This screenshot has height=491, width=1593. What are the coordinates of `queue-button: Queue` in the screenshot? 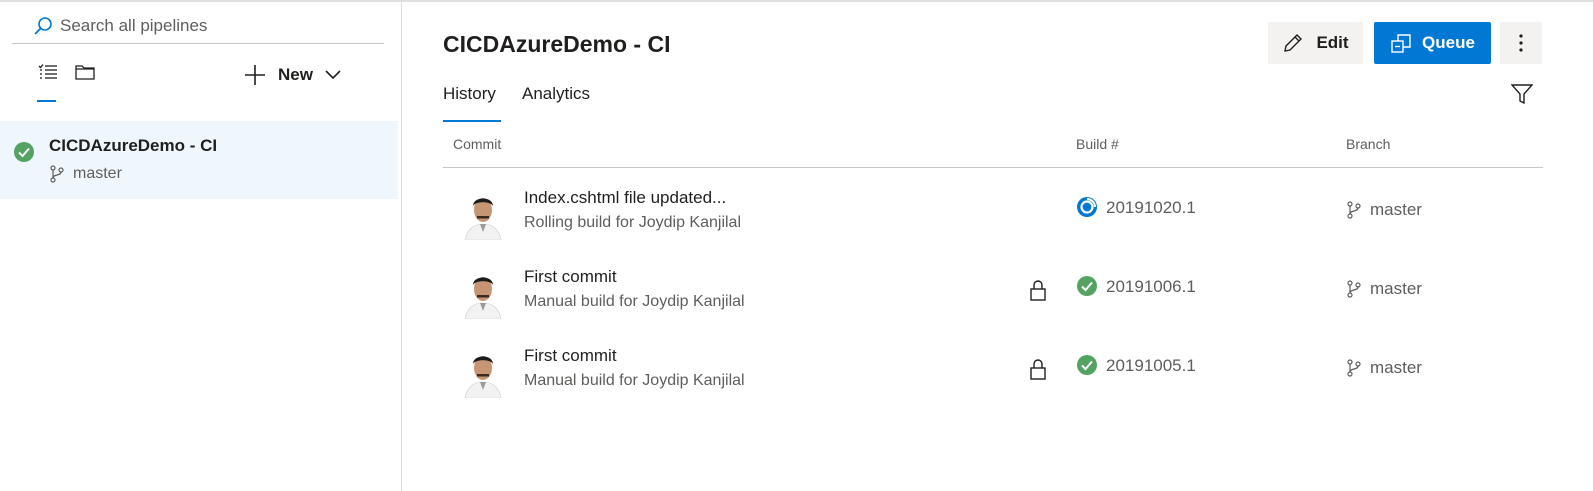 It's located at (1432, 43).